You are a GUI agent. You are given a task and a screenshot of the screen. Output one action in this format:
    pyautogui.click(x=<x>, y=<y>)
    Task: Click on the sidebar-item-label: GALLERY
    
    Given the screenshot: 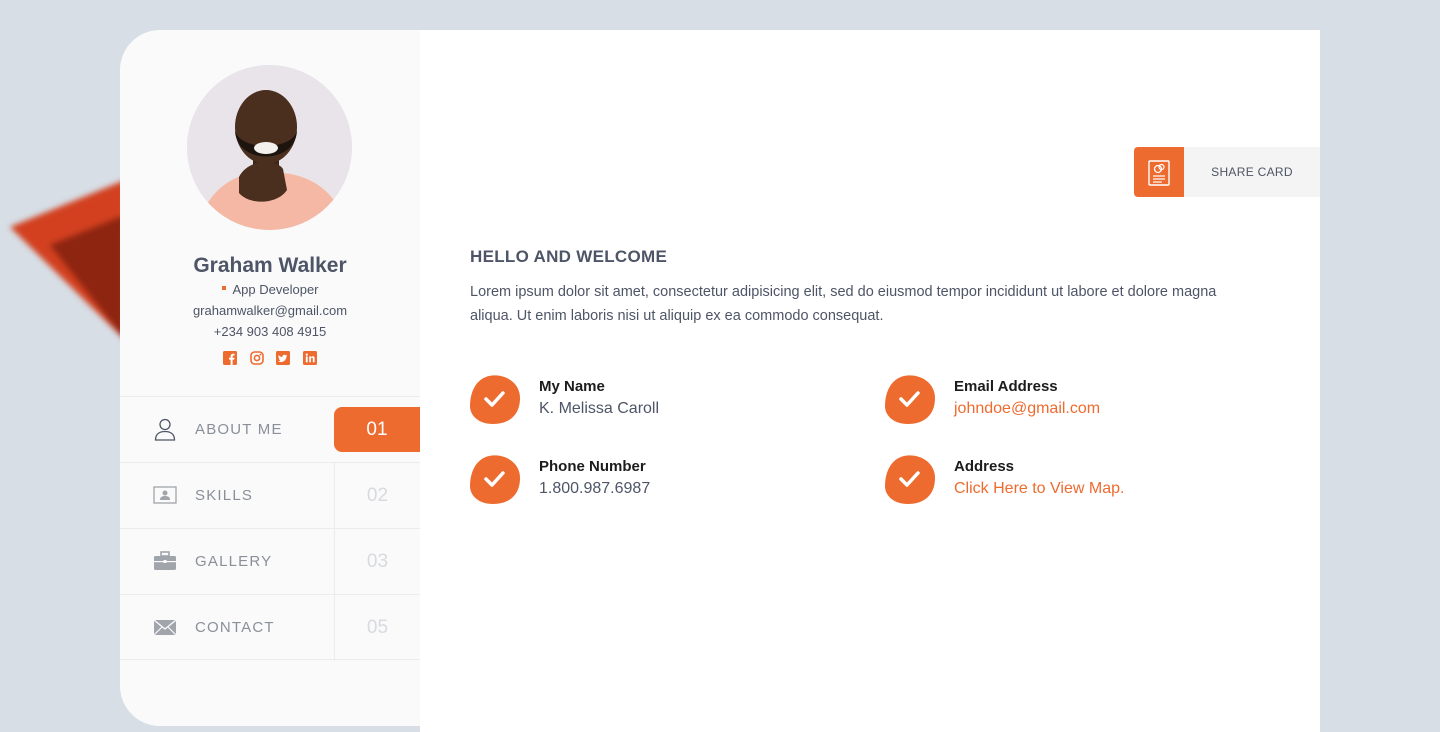 What is the action you would take?
    pyautogui.click(x=234, y=561)
    